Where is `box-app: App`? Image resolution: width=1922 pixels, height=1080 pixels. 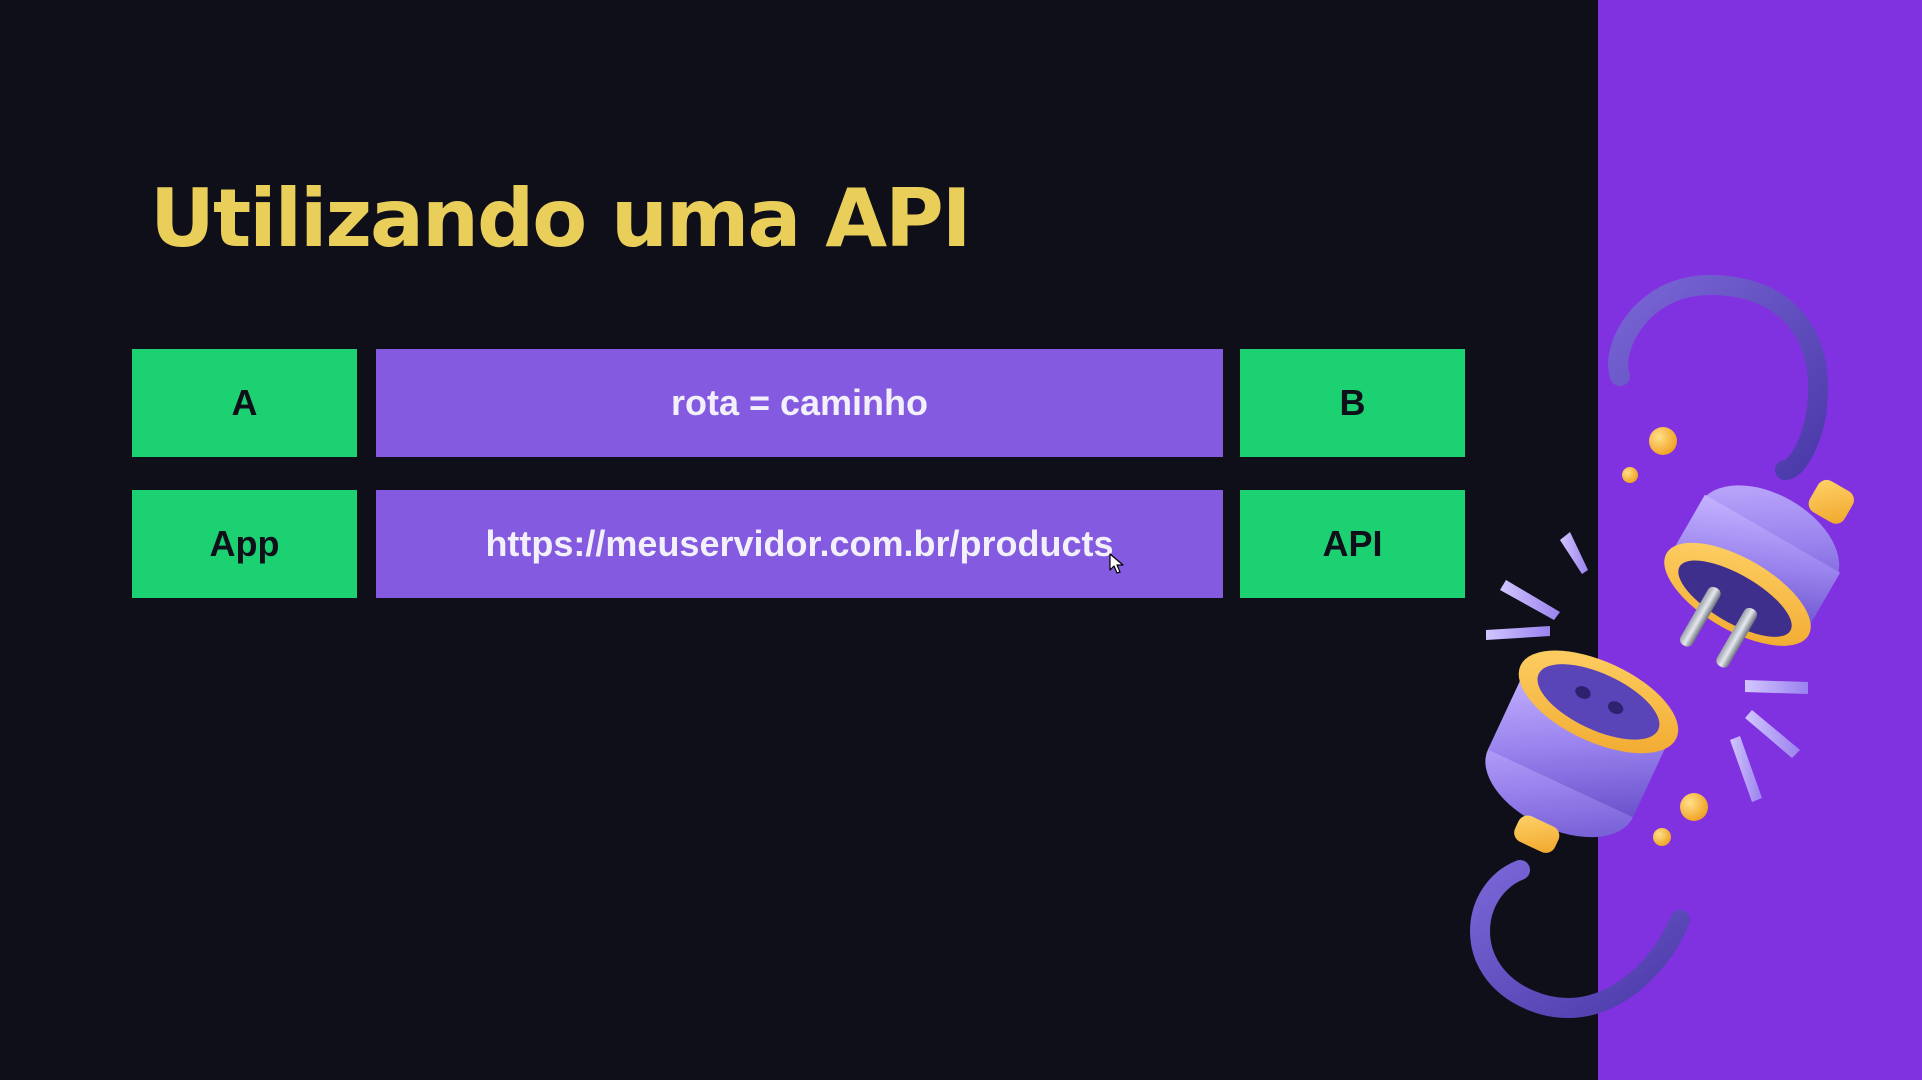 box-app: App is located at coordinates (244, 544).